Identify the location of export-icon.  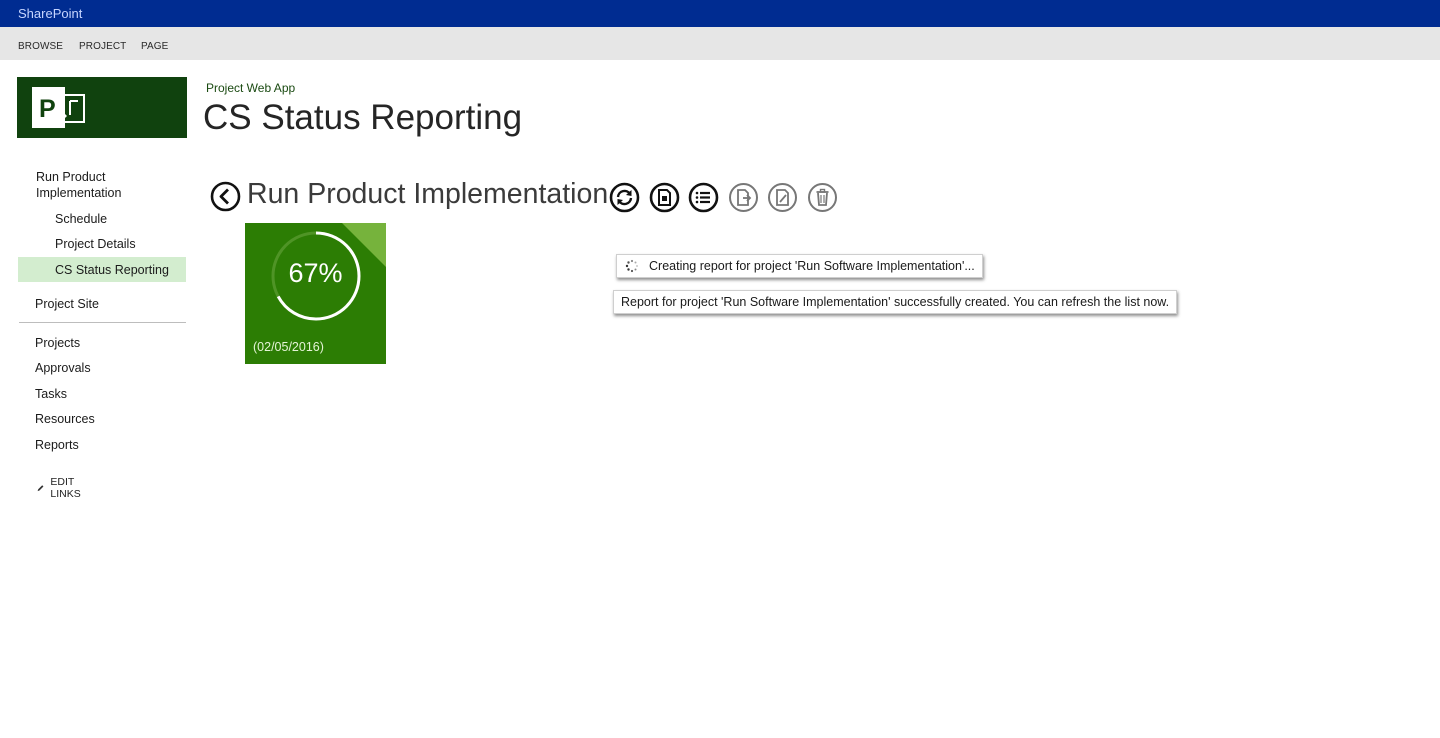
(743, 197).